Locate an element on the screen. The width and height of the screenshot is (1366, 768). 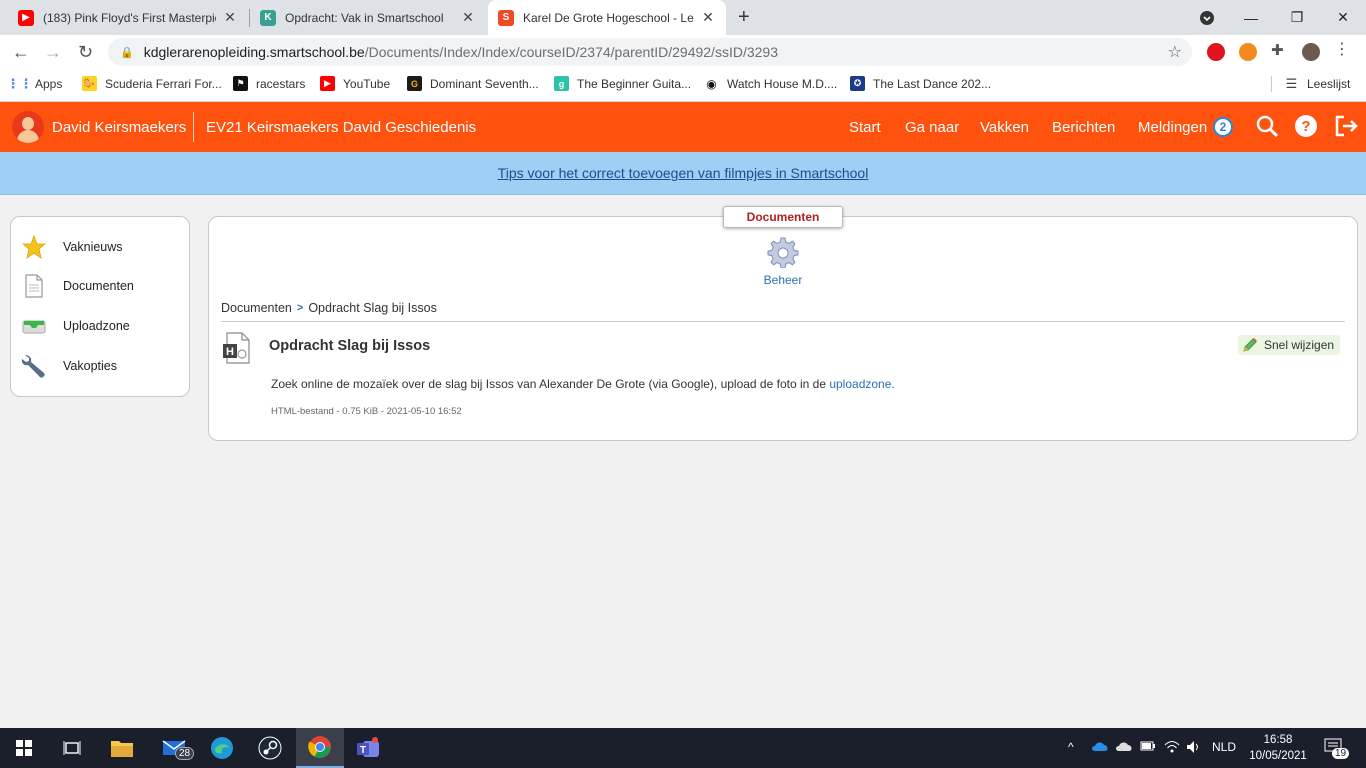
search-icon is located at coordinates (1267, 126).